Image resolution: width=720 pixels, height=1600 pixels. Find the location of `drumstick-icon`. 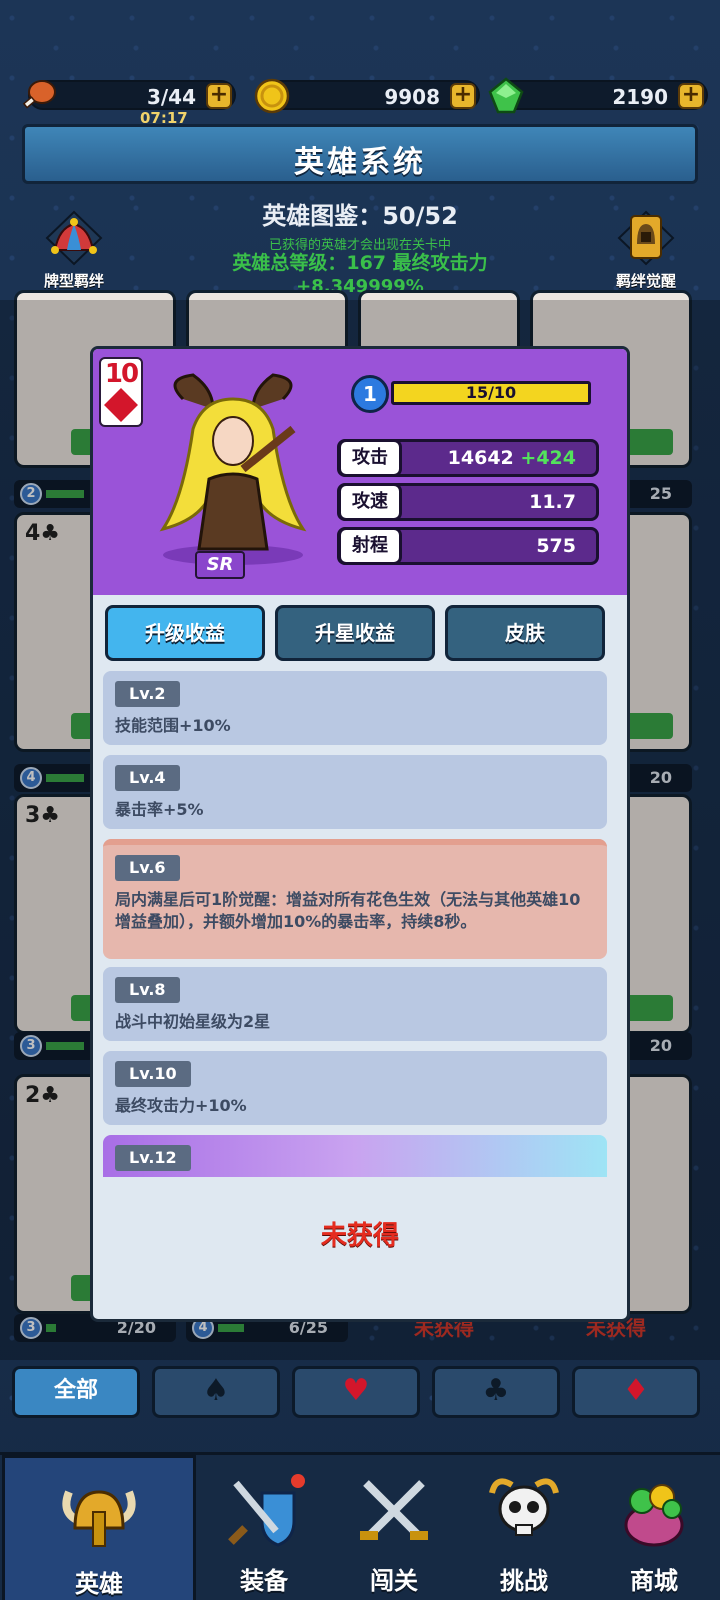

drumstick-icon is located at coordinates (39, 94).